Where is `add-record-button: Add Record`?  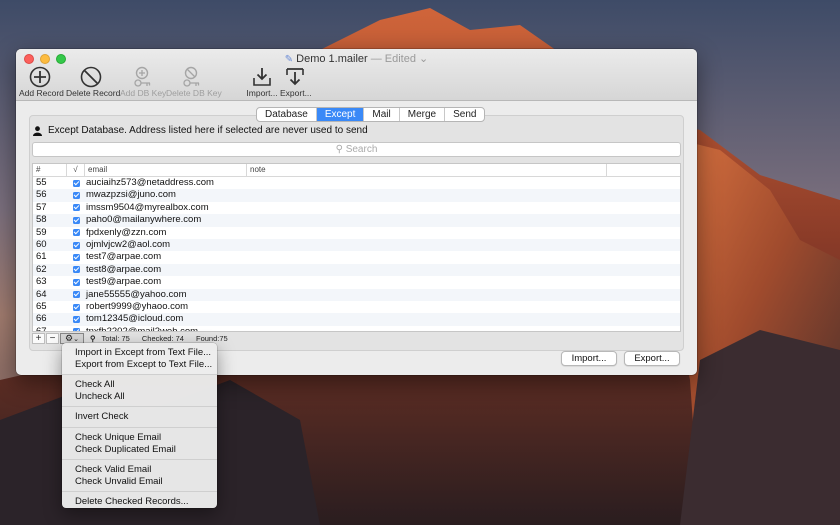 add-record-button: Add Record is located at coordinates (41, 82).